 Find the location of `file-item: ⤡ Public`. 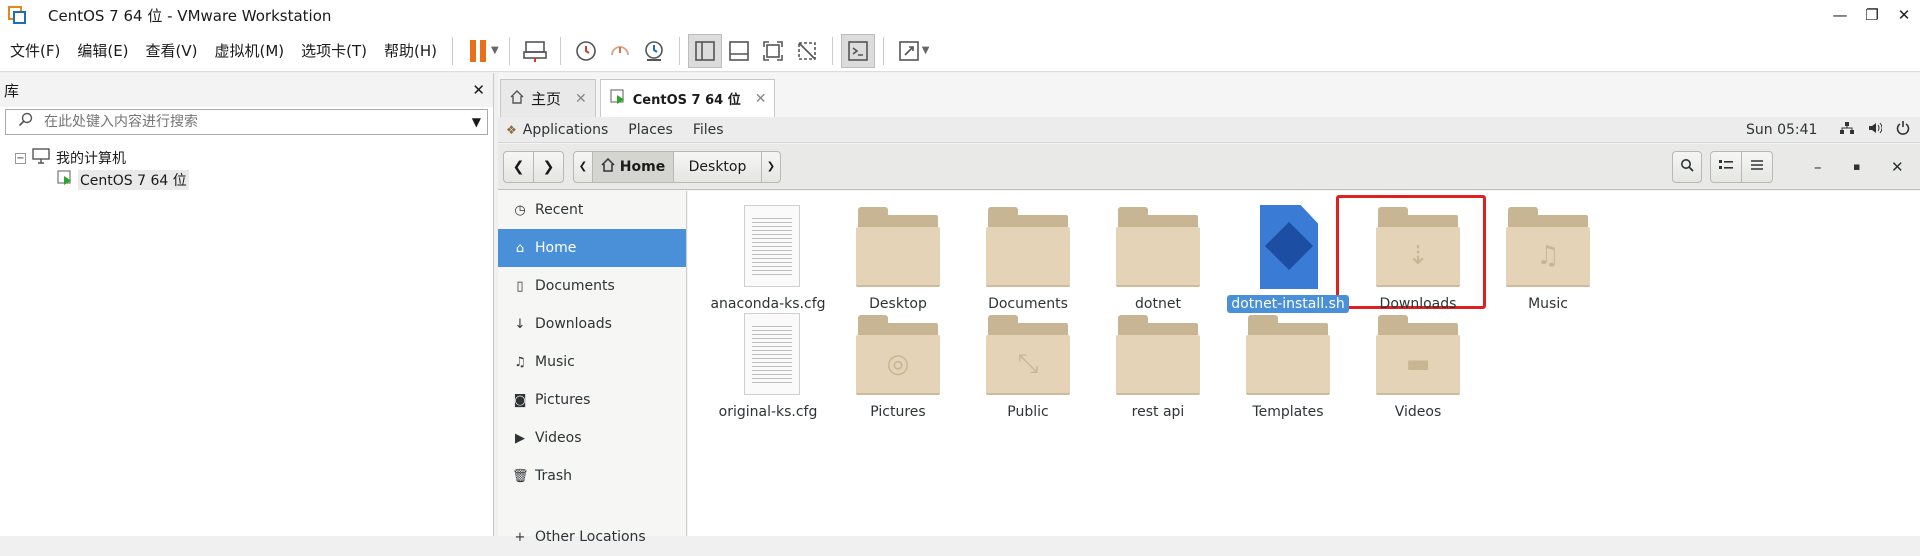

file-item: ⤡ Public is located at coordinates (1028, 367).